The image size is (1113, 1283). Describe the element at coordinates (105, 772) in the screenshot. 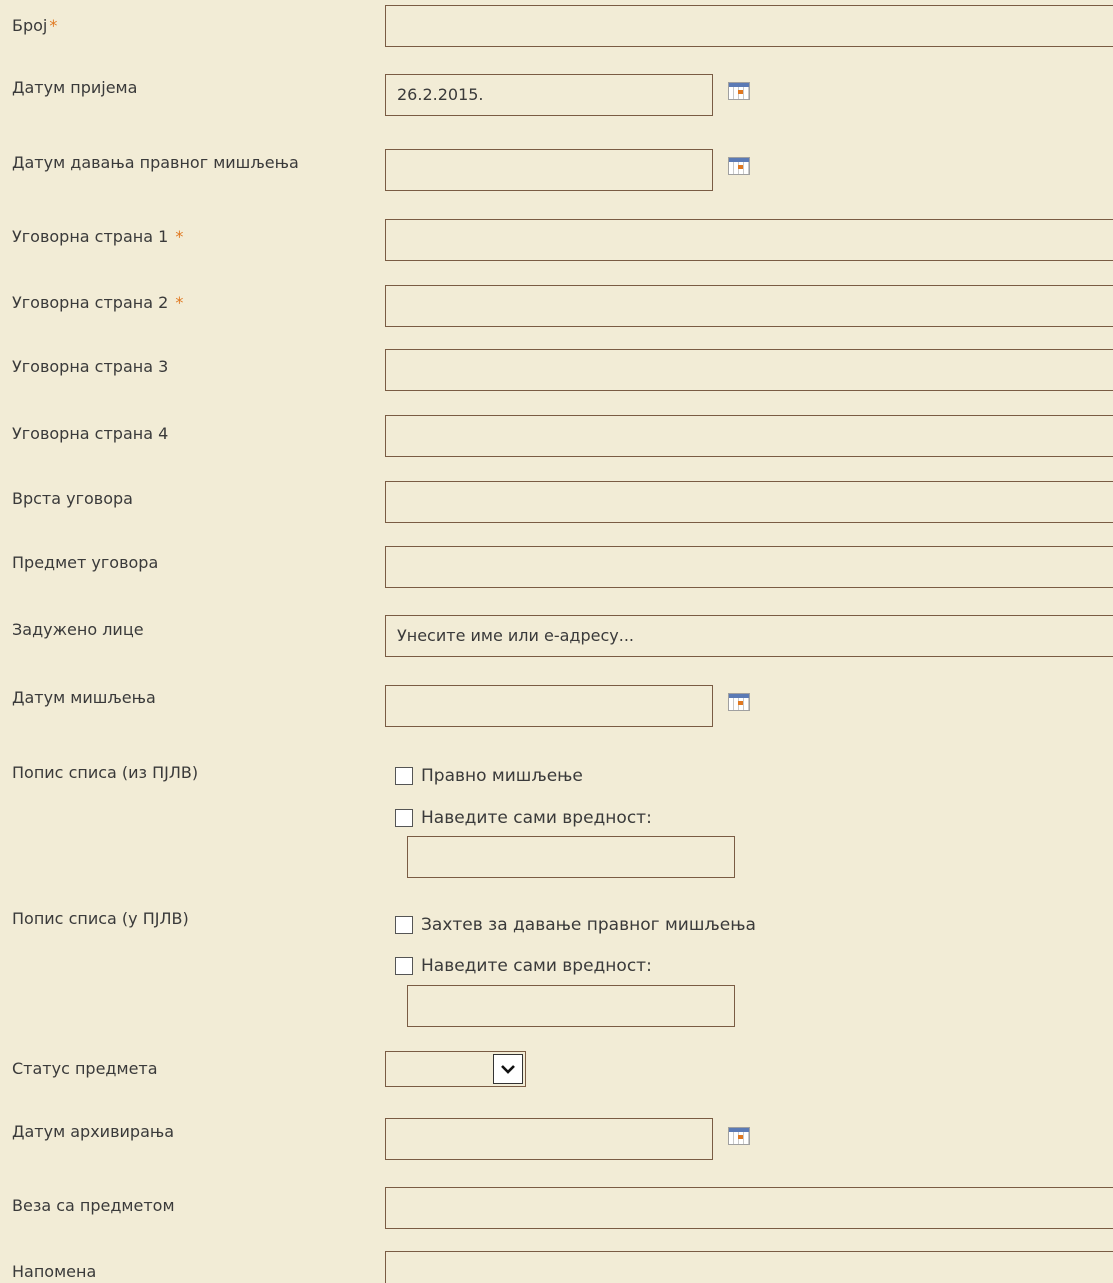

I see `popis-iz-label: Попис списа (из ПЈЛВ)` at that location.